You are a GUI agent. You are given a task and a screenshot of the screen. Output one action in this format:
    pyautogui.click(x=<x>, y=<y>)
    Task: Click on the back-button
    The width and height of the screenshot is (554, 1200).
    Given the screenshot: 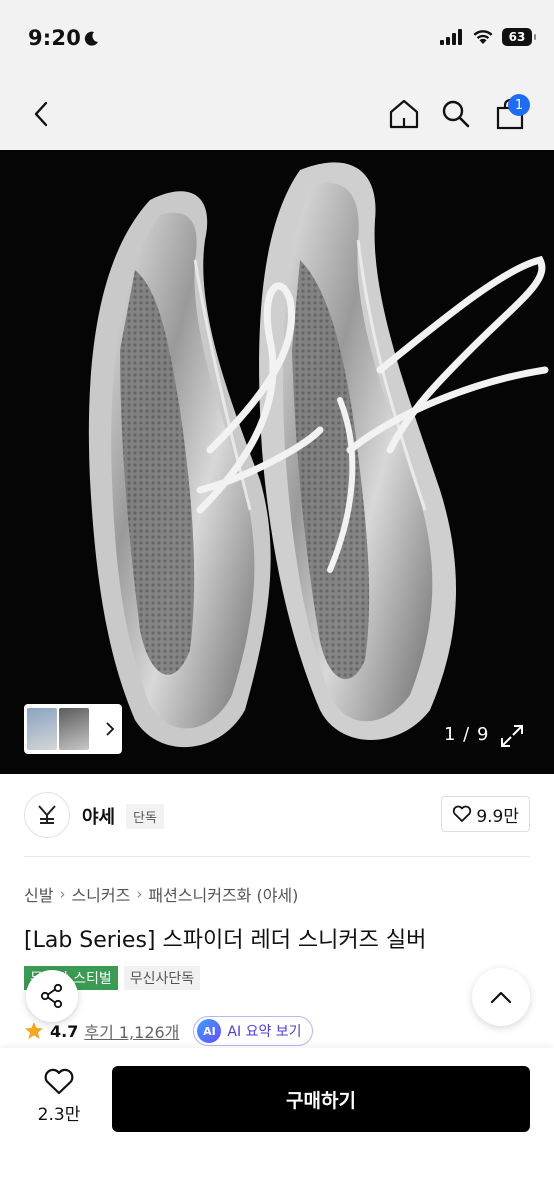 What is the action you would take?
    pyautogui.click(x=42, y=114)
    